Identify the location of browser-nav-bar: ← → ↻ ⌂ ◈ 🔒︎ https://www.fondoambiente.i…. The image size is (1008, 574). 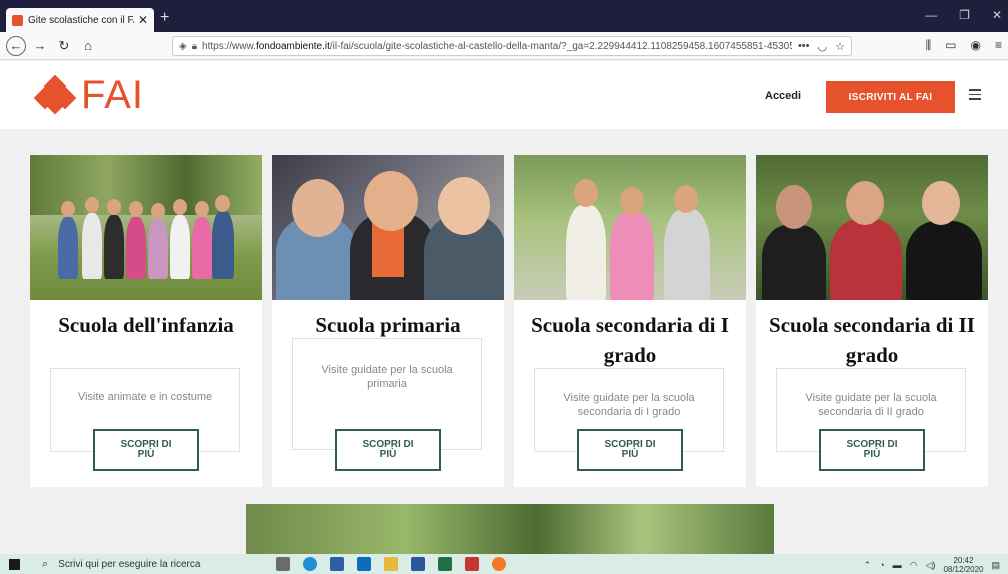
(504, 46).